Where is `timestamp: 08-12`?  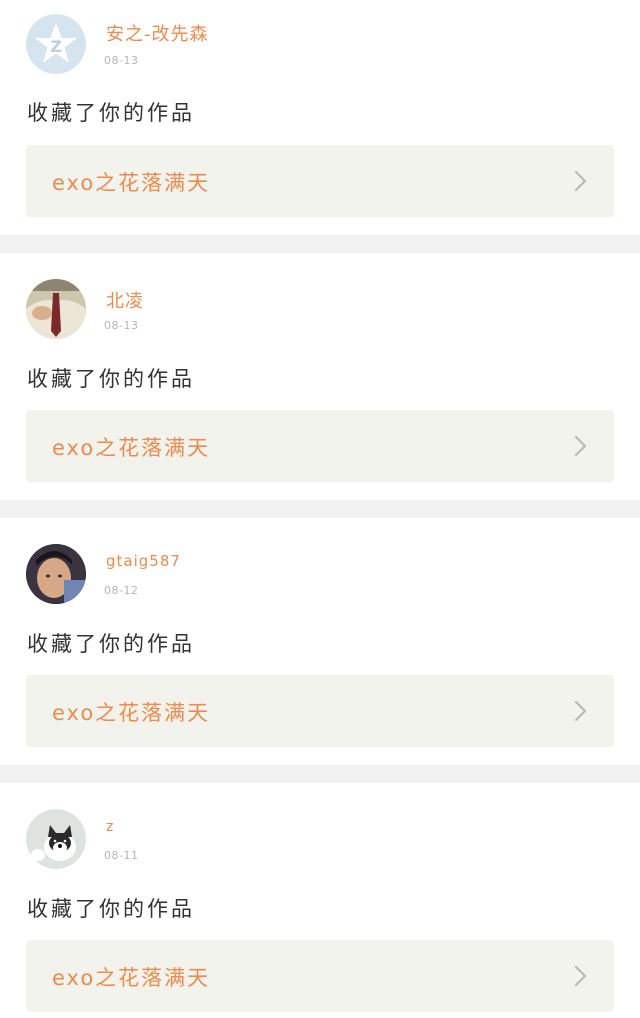 timestamp: 08-12 is located at coordinates (121, 590).